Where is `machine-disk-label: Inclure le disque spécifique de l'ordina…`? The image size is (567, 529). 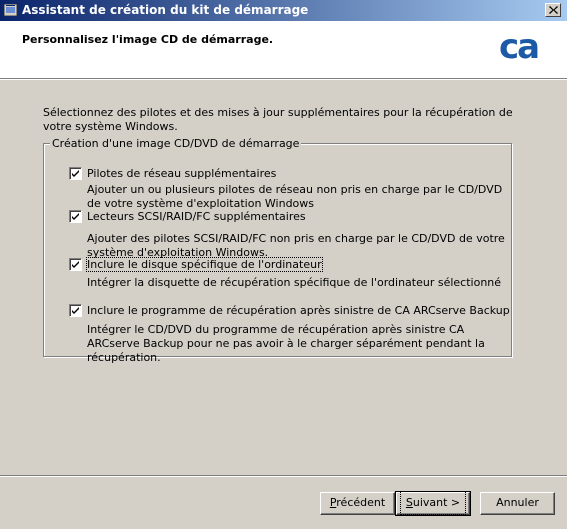 machine-disk-label: Inclure le disque spécifique de l'ordina… is located at coordinates (204, 264).